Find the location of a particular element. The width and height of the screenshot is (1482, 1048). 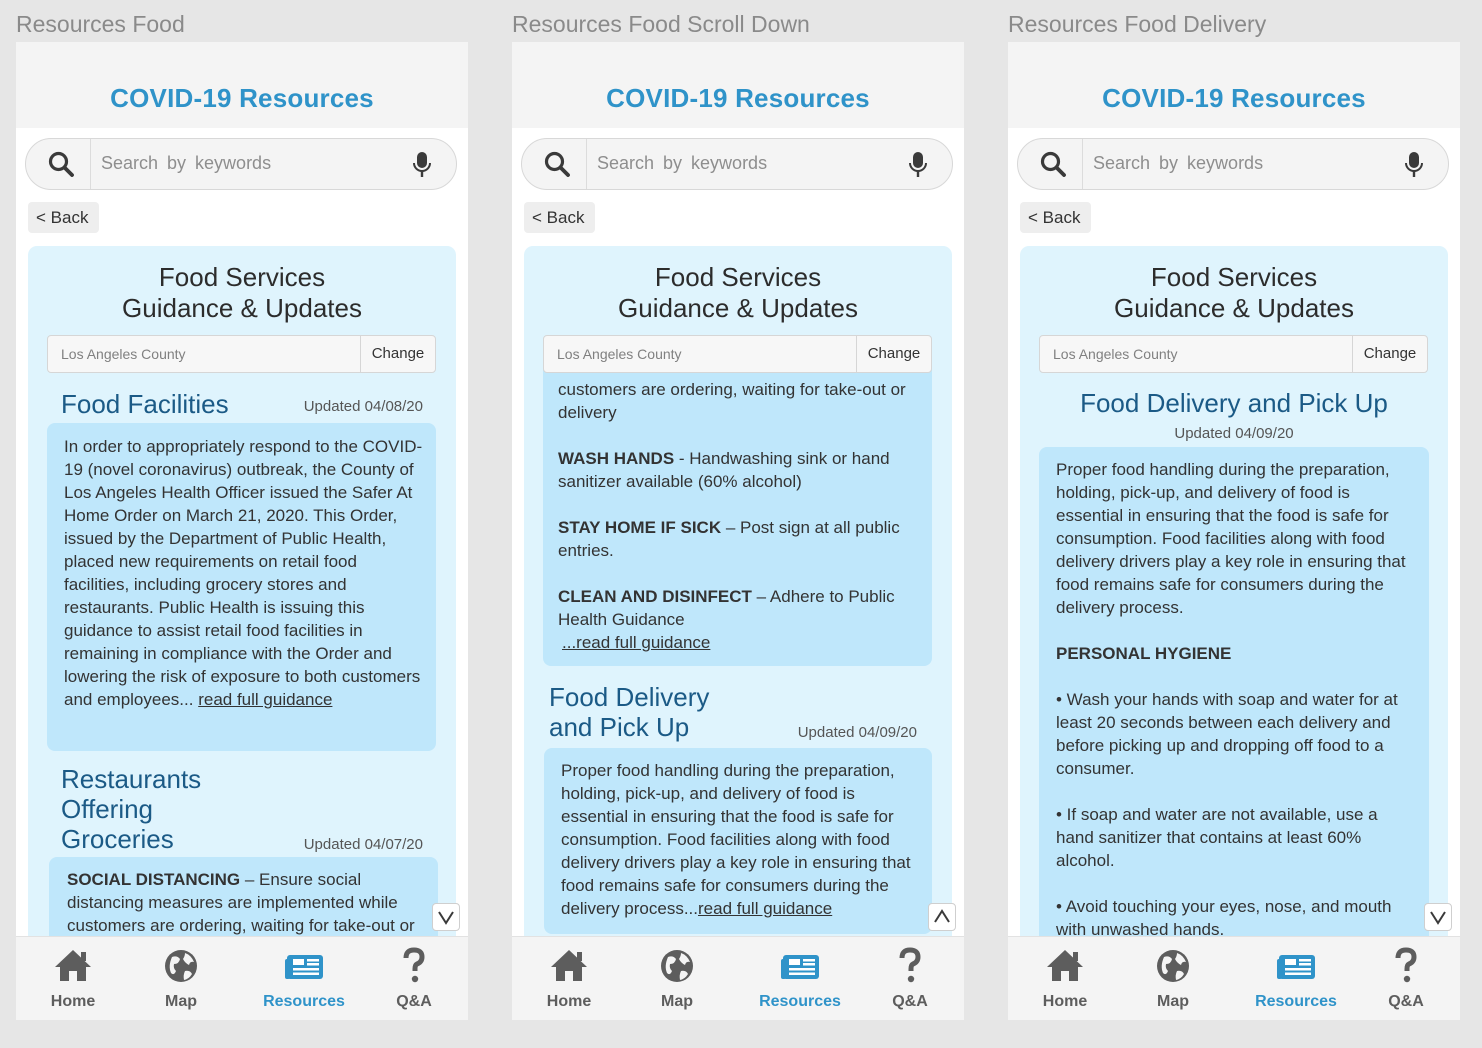

frame-label: Resources Food Scroll Down is located at coordinates (661, 24).